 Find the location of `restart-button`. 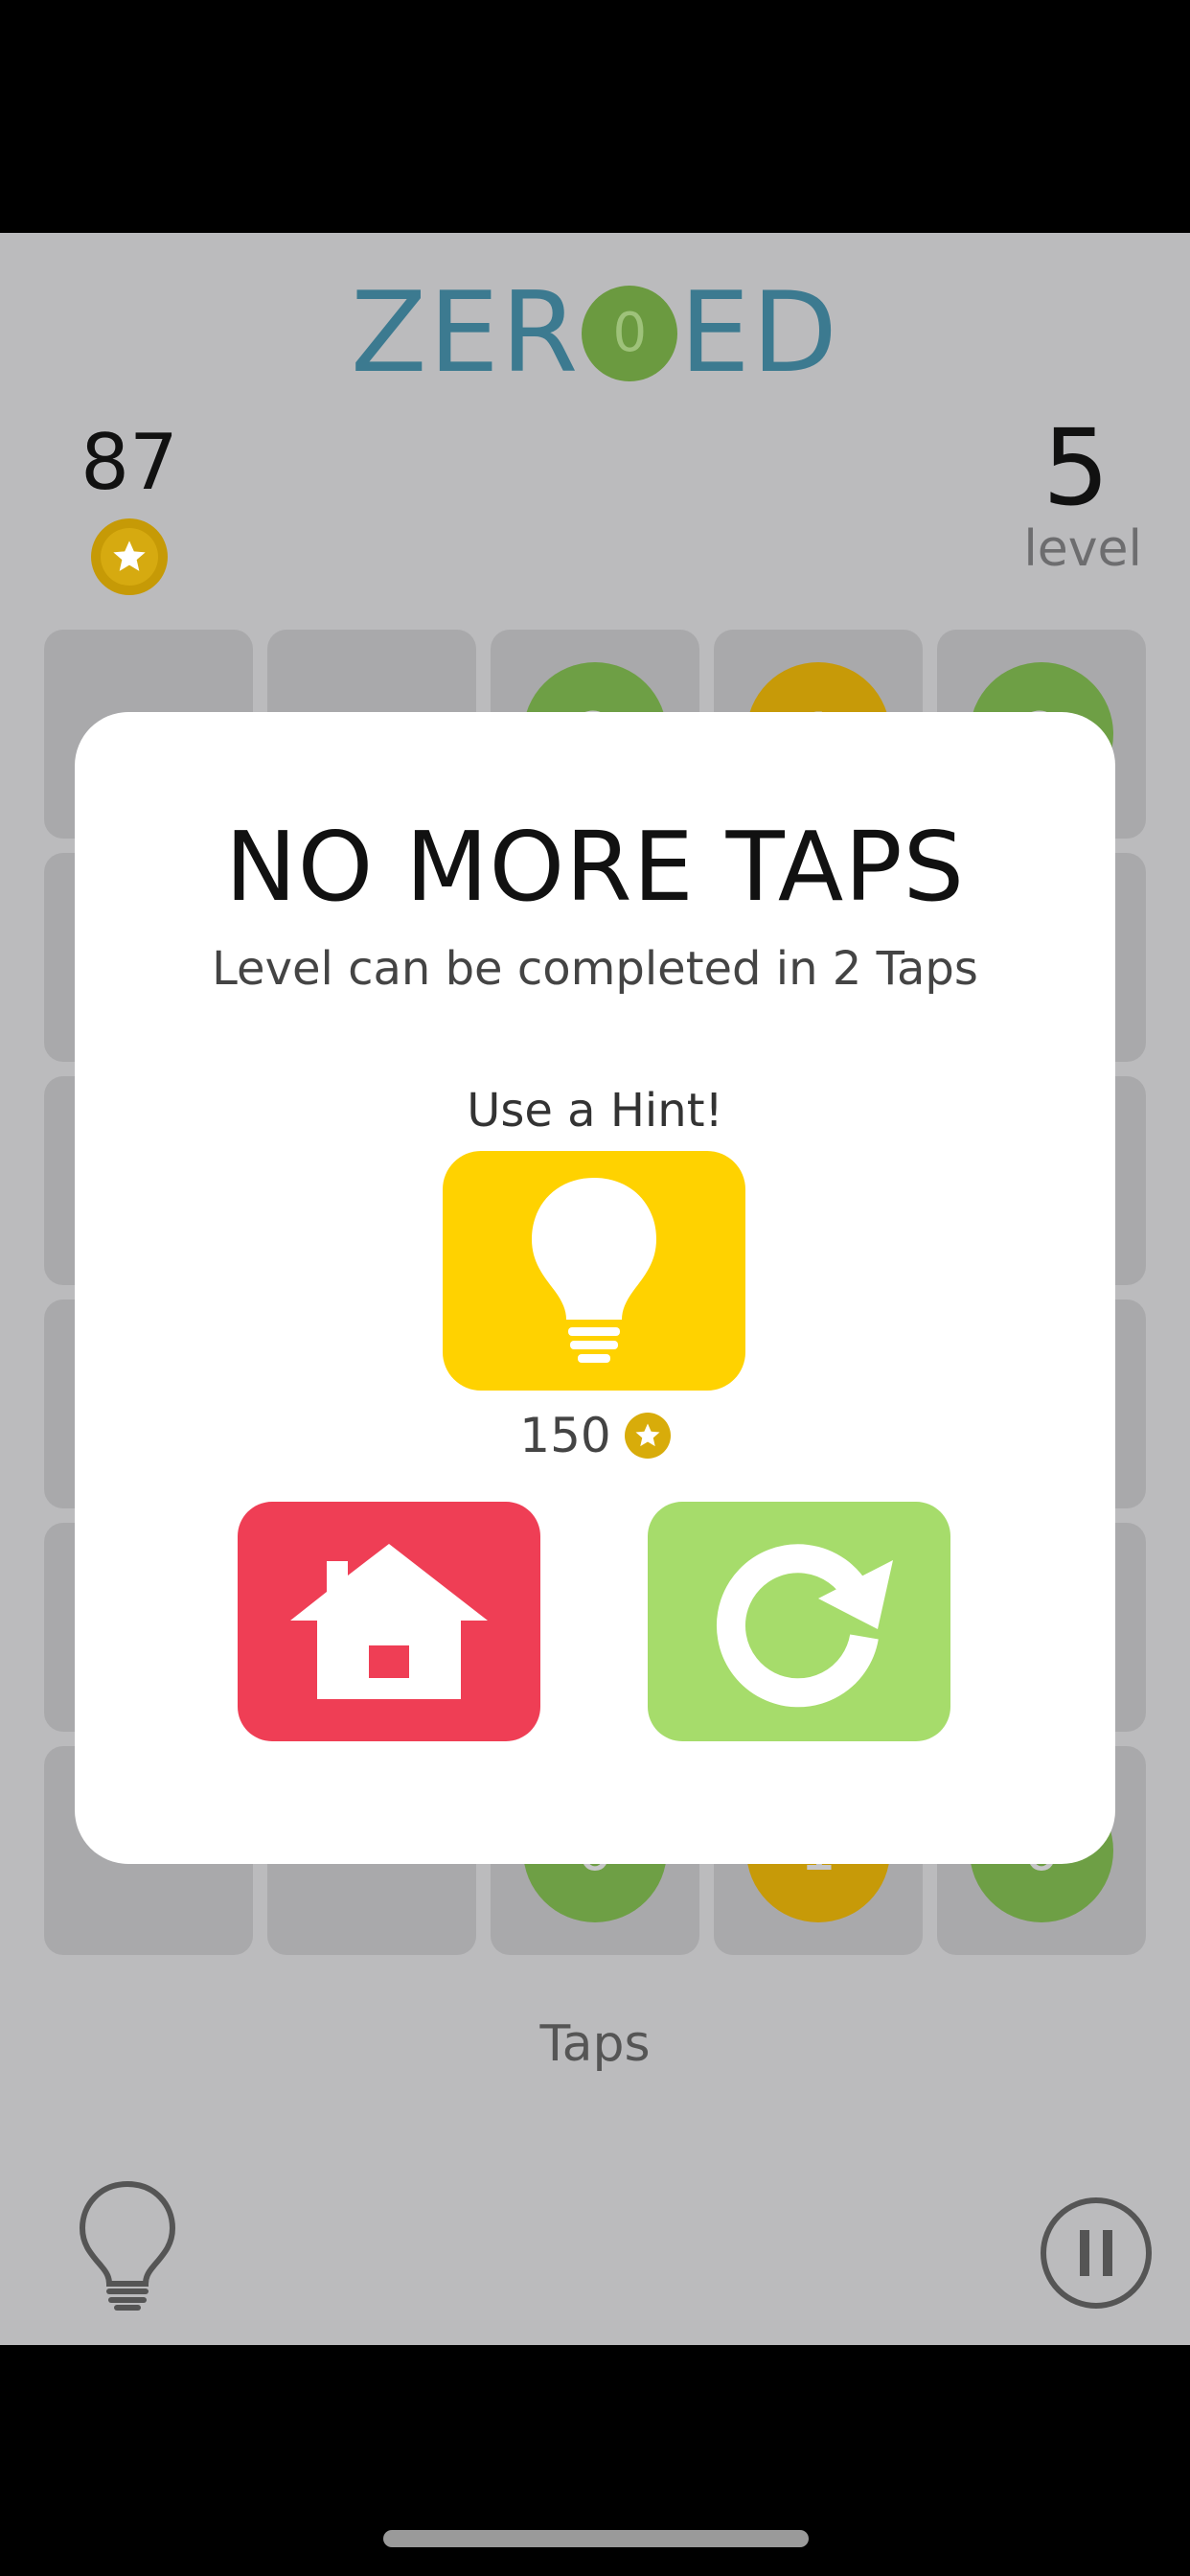

restart-button is located at coordinates (799, 1621).